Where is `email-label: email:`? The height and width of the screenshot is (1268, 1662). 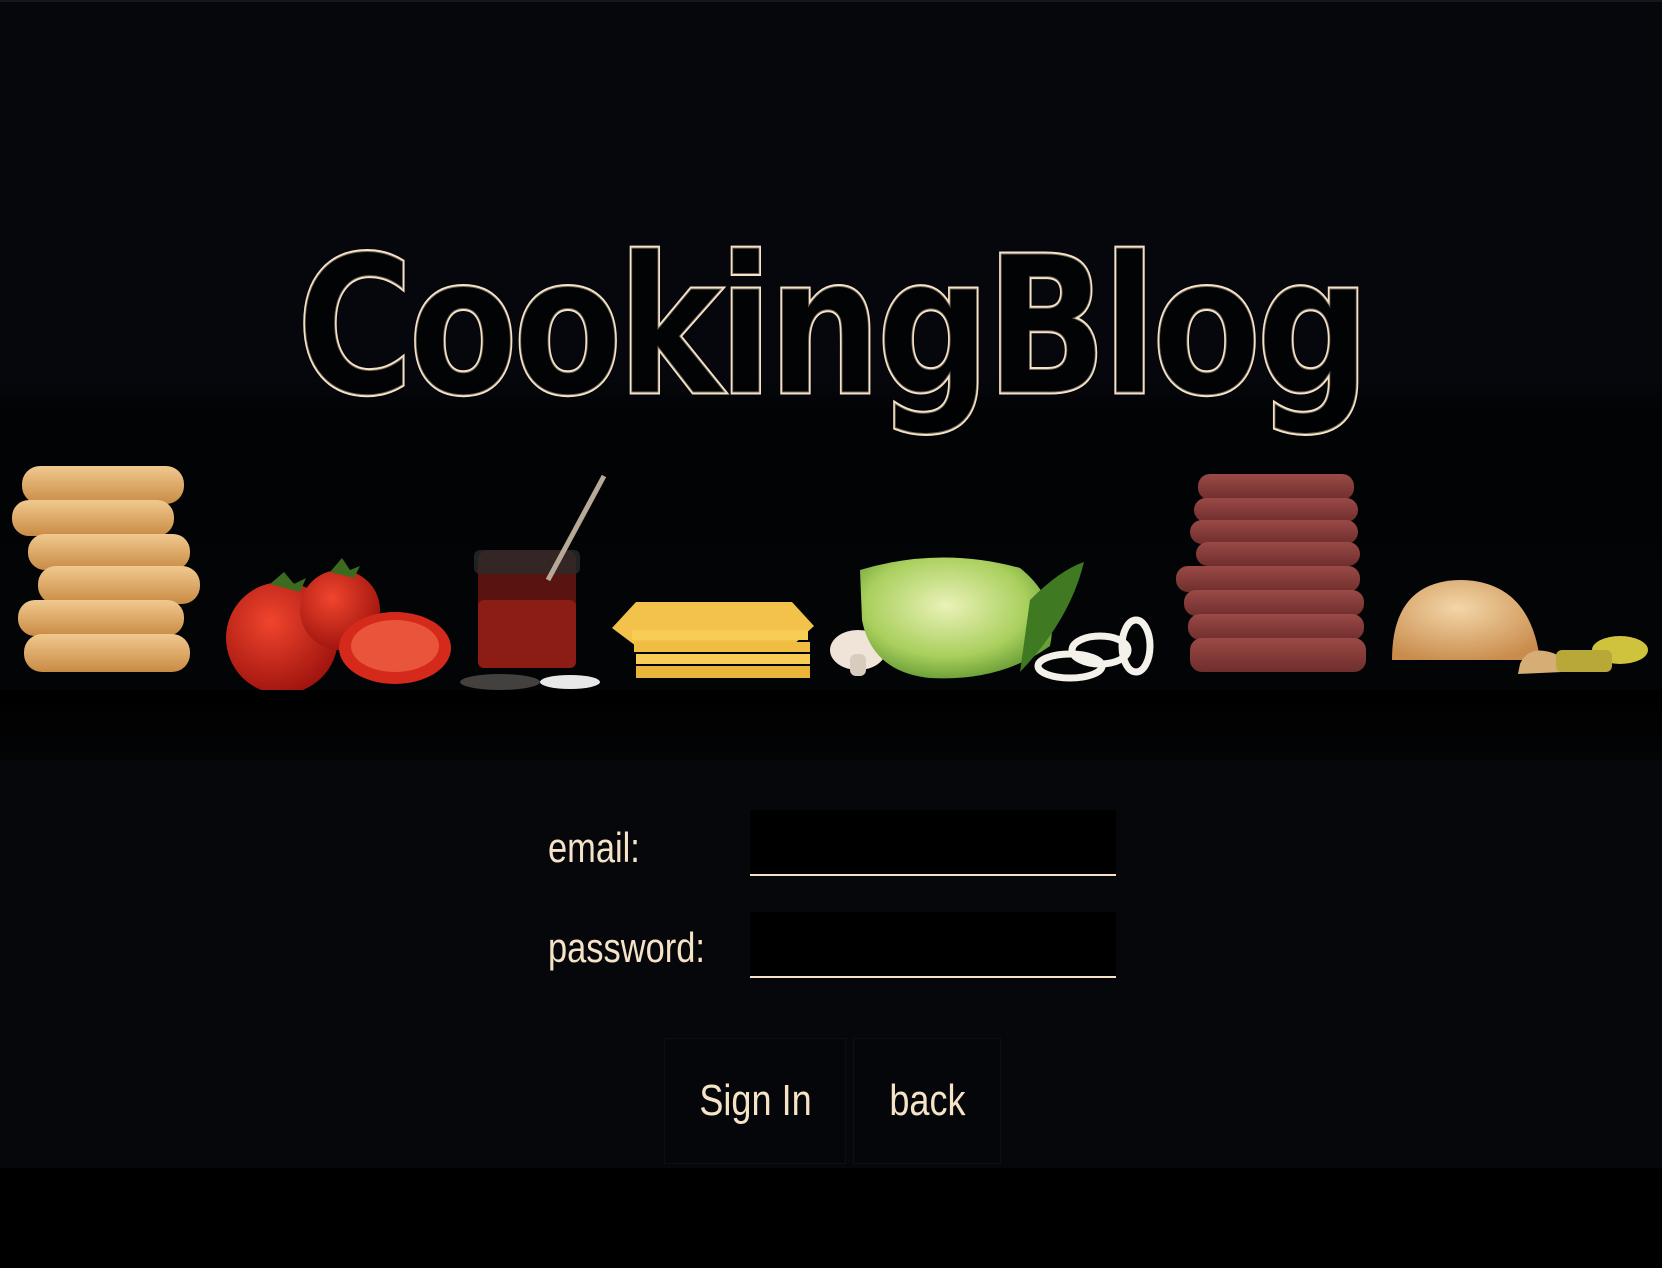
email-label: email: is located at coordinates (594, 847).